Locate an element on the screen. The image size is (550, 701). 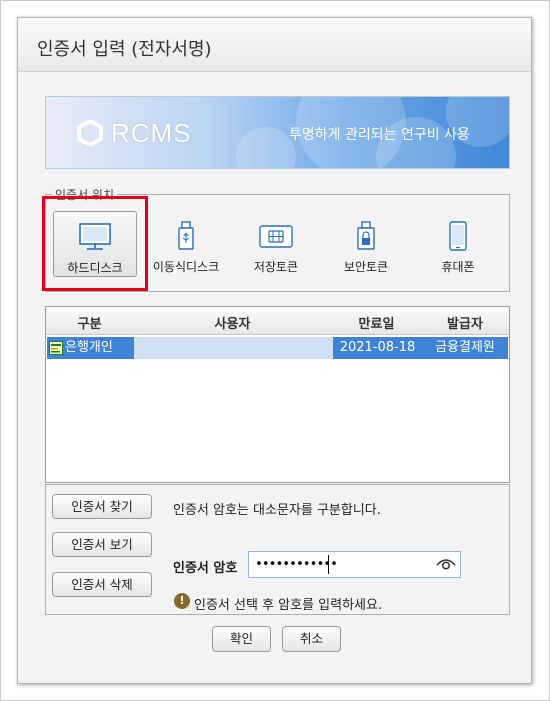
cell-type: 은행개인 is located at coordinates (90, 348).